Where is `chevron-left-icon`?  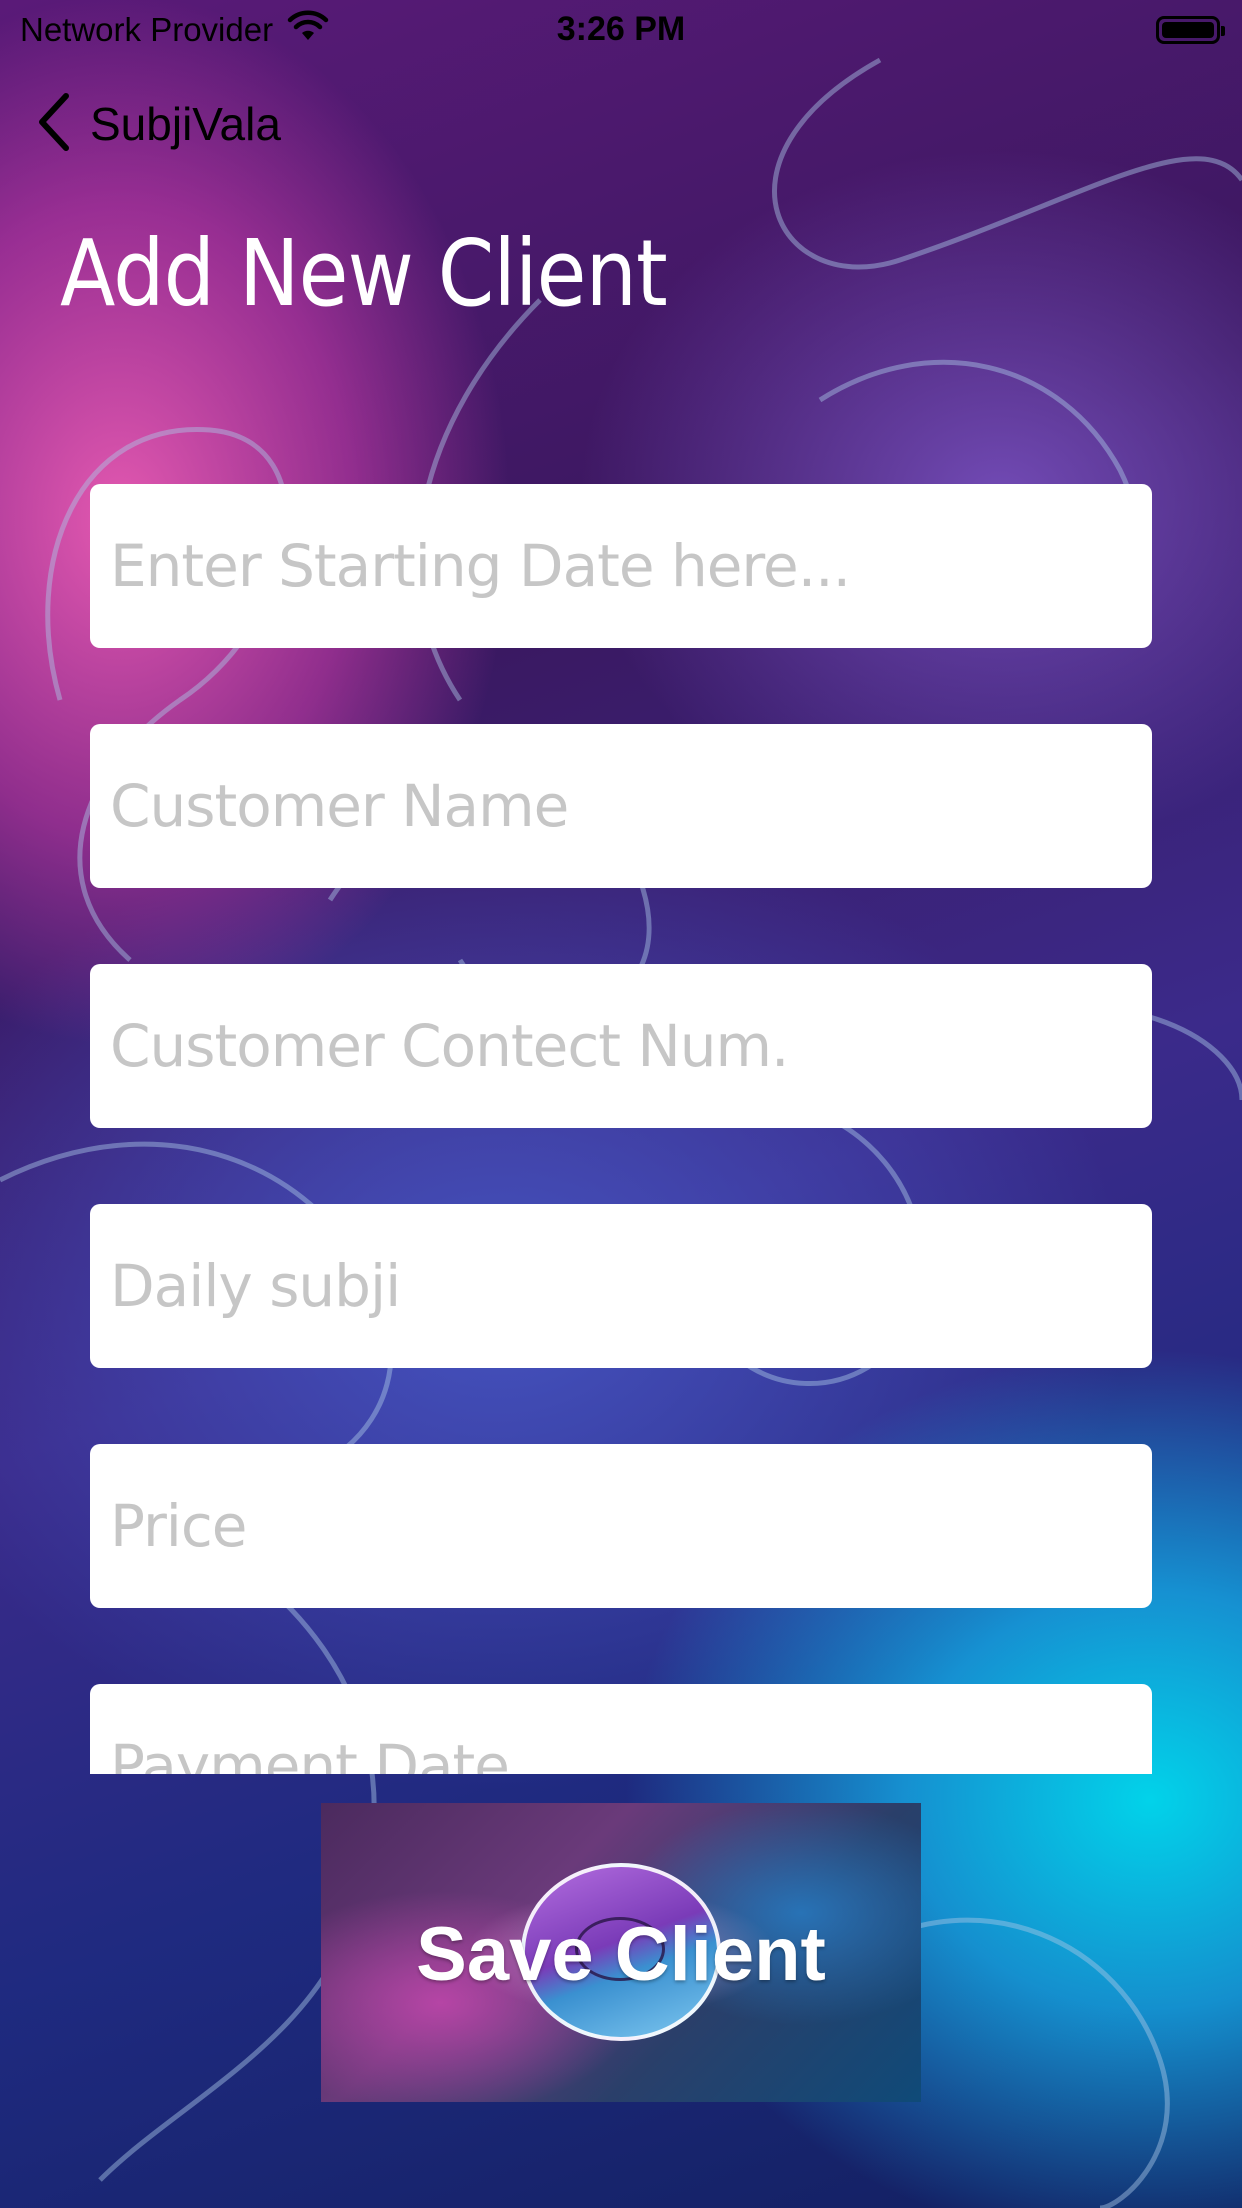 chevron-left-icon is located at coordinates (54, 124).